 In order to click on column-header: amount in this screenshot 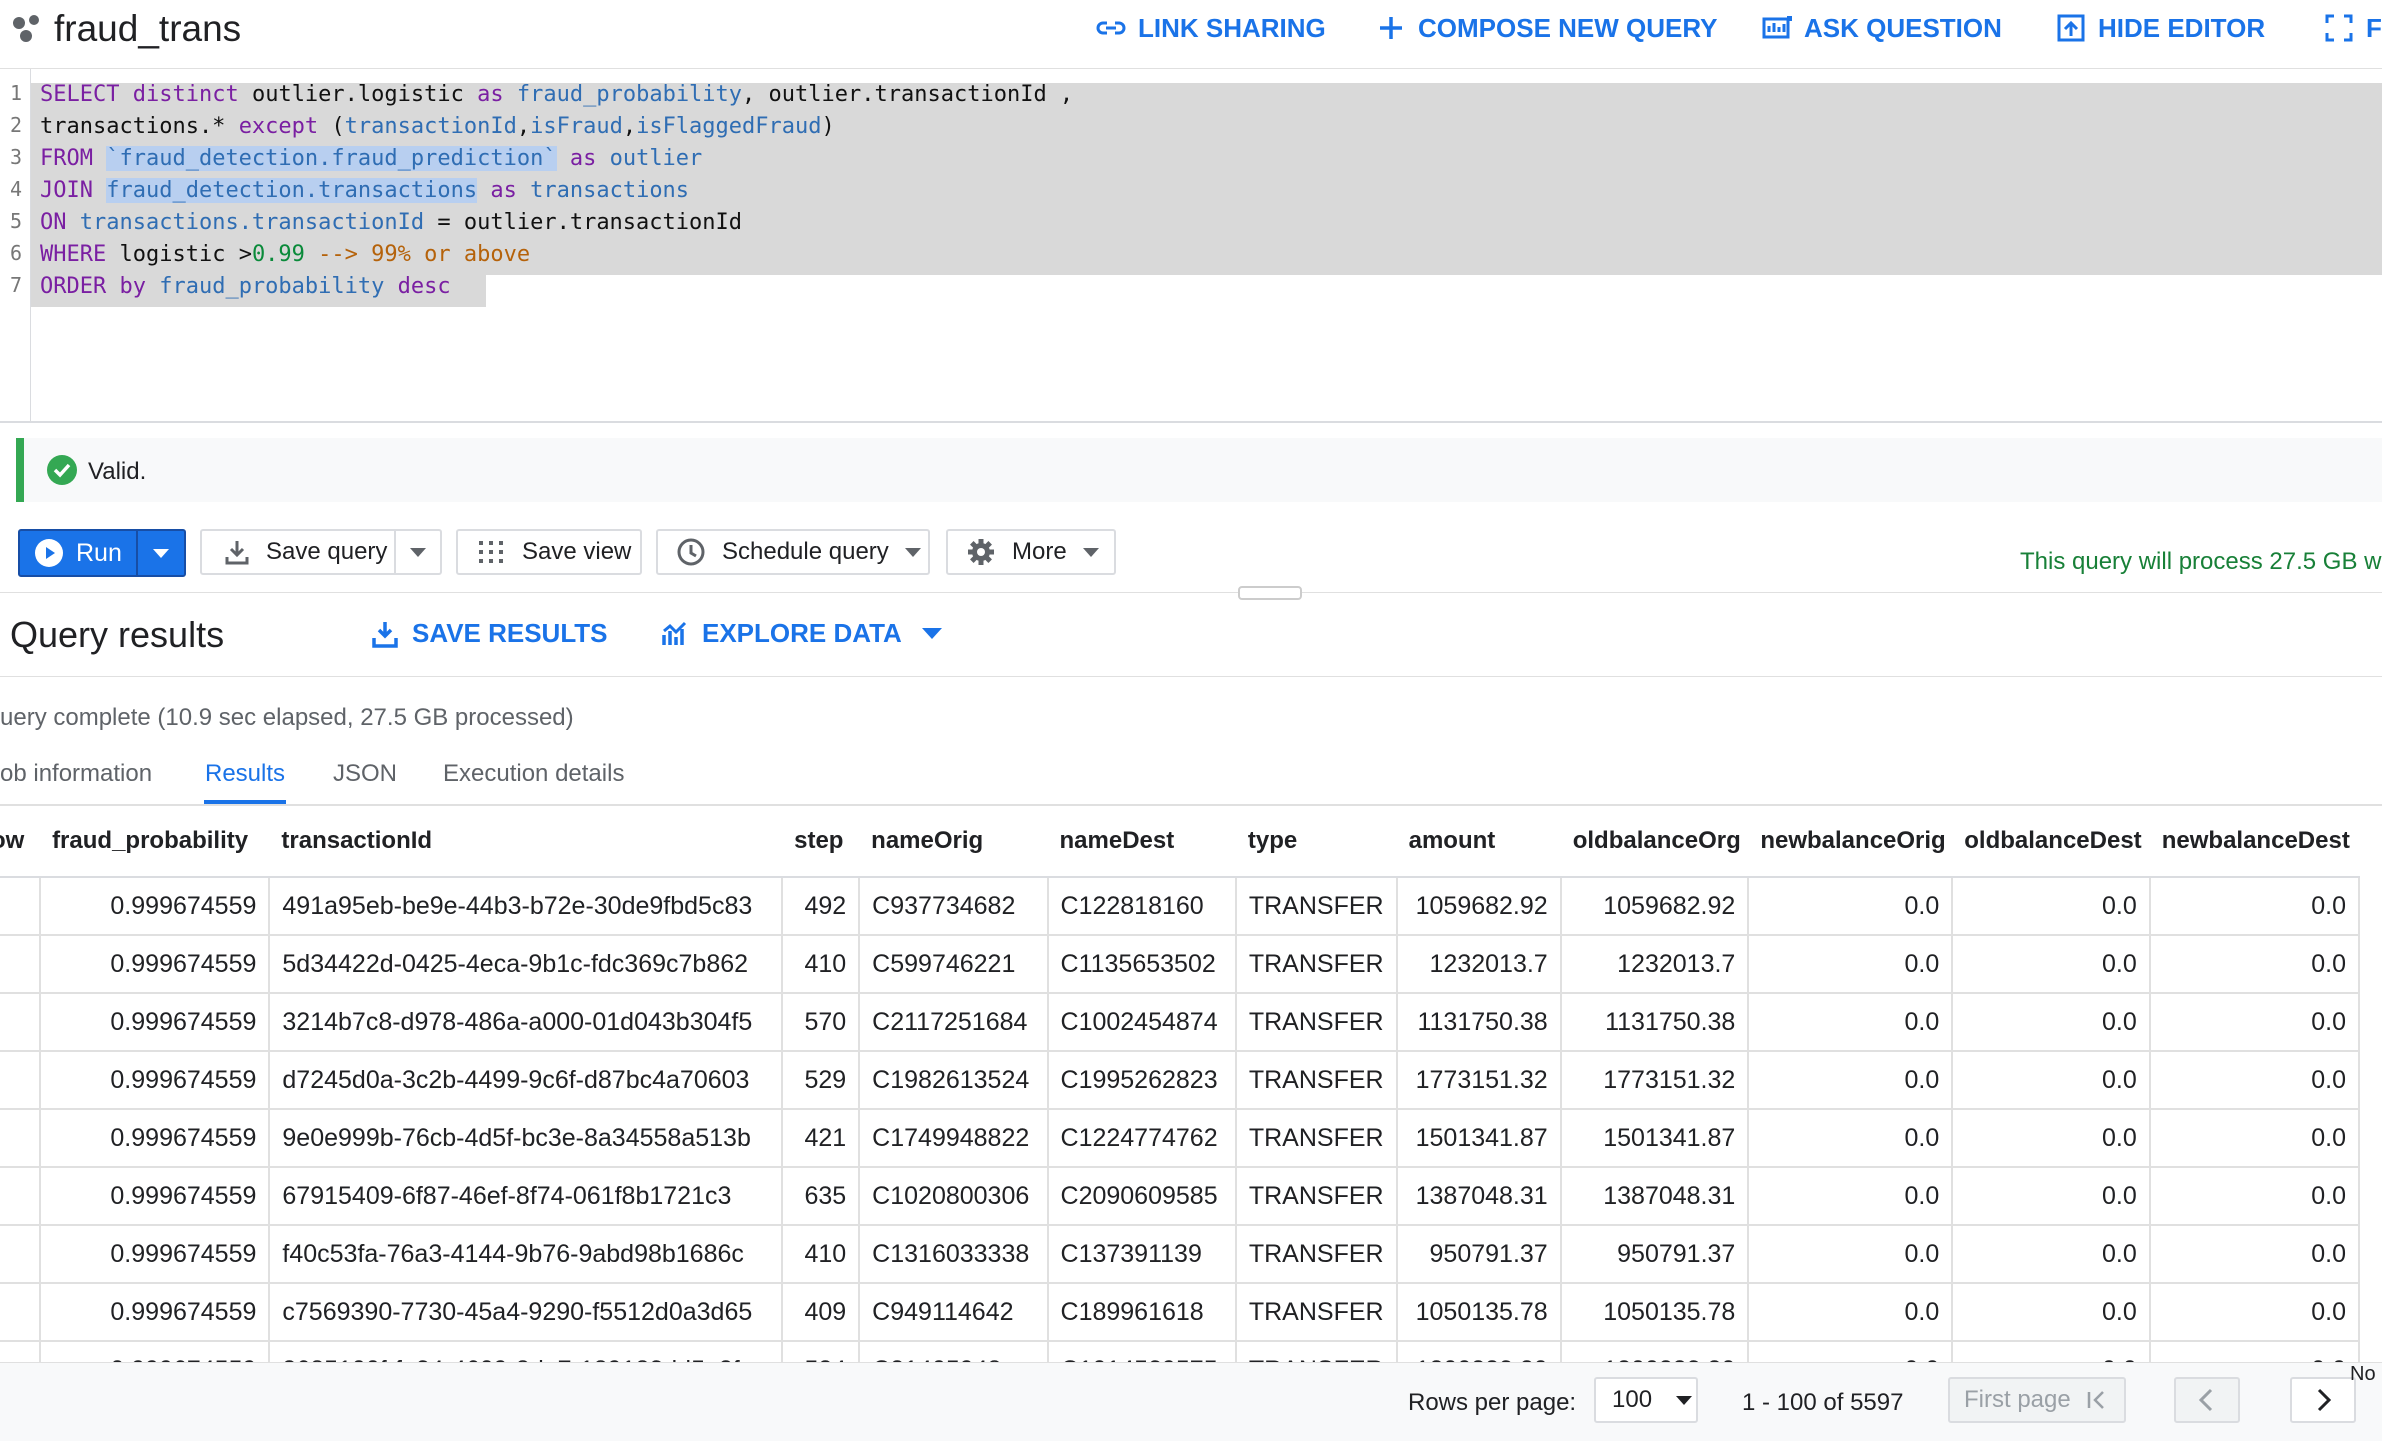, I will do `click(1478, 842)`.